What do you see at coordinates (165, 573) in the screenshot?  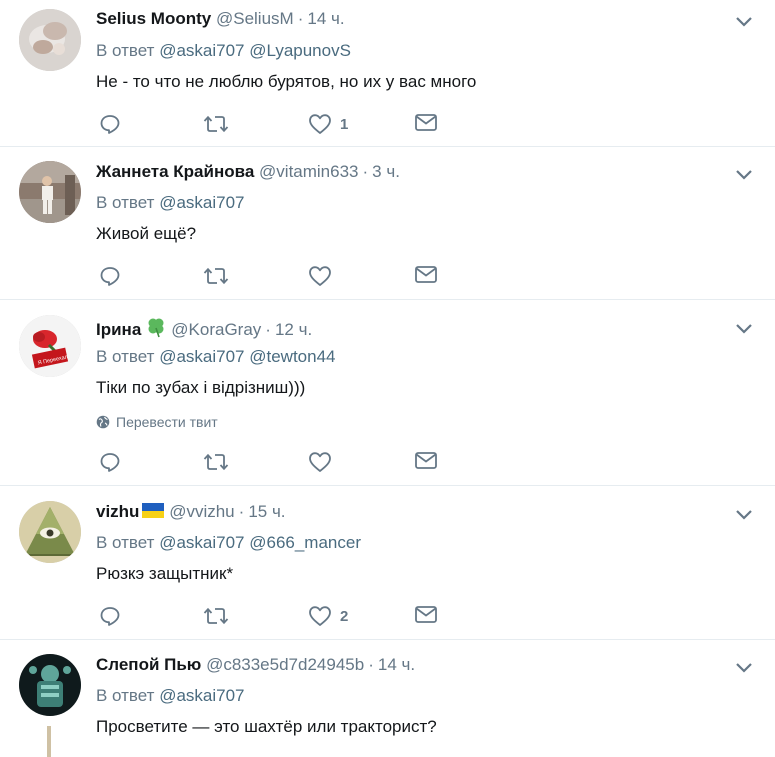 I see `tweet-text: Рюзкэ защытник*` at bounding box center [165, 573].